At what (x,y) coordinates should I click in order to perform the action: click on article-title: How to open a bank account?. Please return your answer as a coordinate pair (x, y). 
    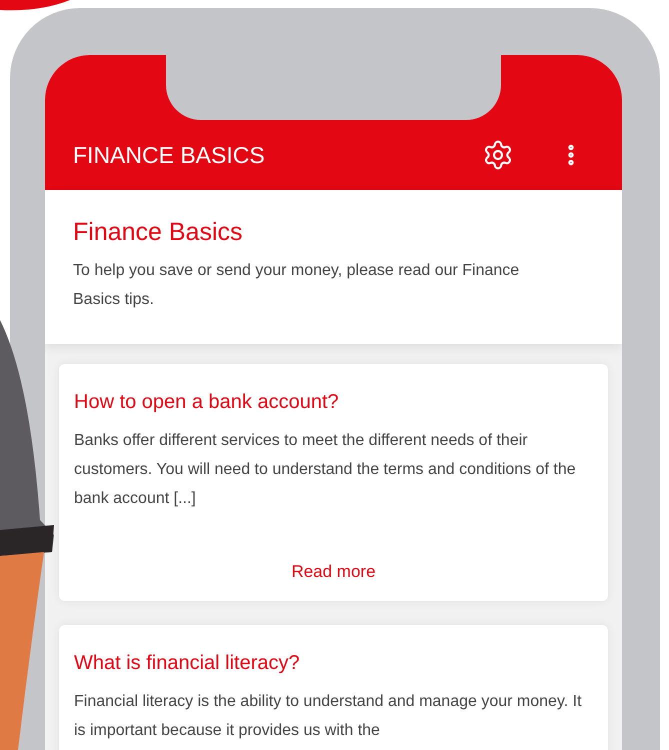
    Looking at the image, I should click on (207, 402).